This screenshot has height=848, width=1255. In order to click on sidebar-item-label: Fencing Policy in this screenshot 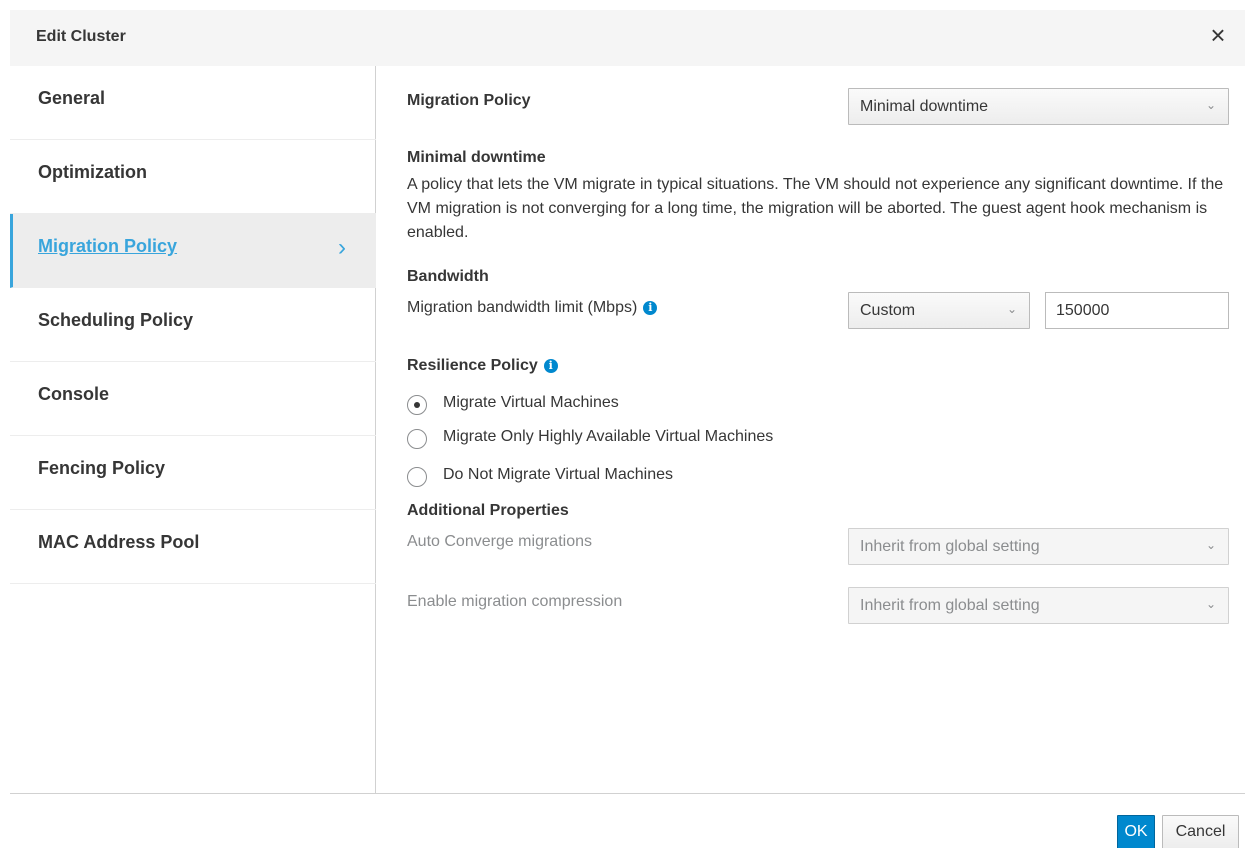, I will do `click(102, 468)`.